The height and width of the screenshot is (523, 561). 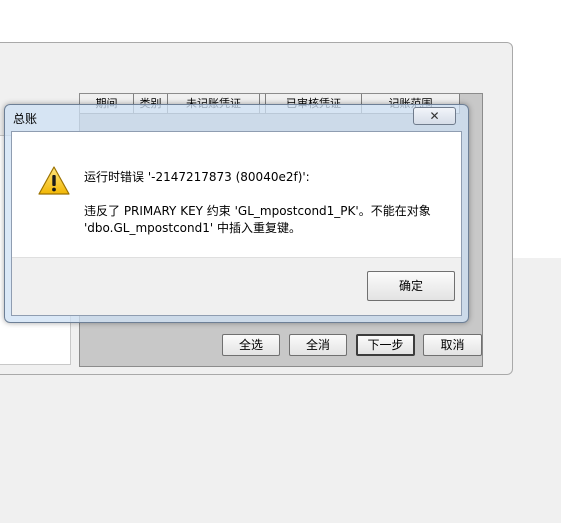 I want to click on cancel-button: 取消, so click(x=452, y=345).